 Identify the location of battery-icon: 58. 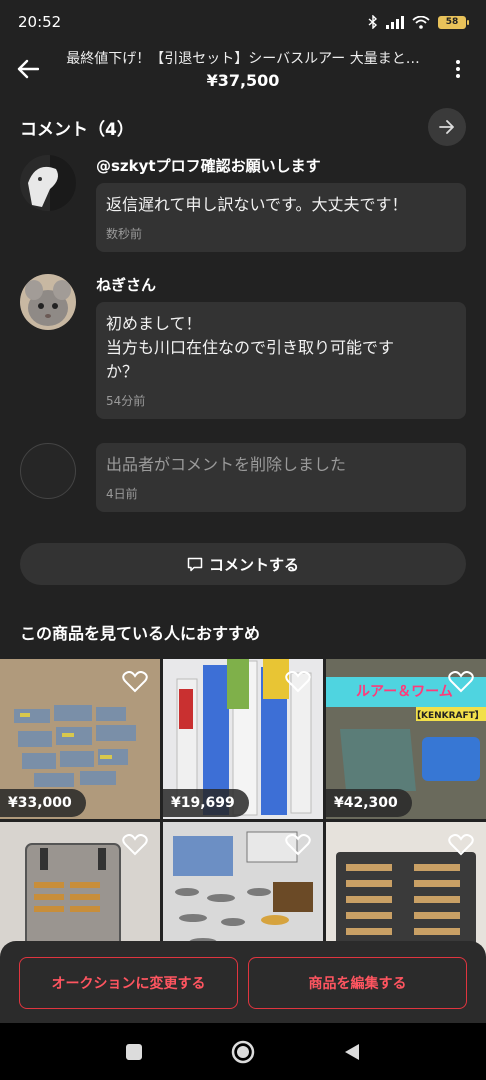
(453, 22).